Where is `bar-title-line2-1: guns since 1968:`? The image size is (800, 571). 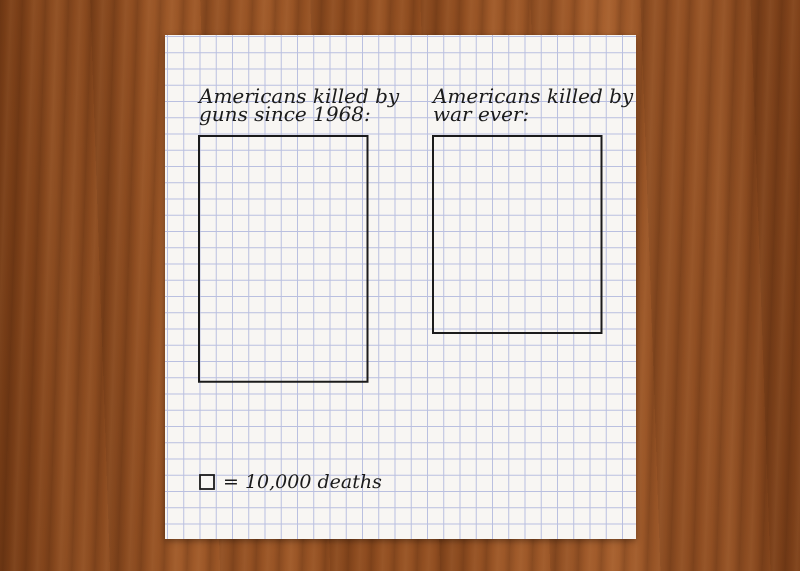 bar-title-line2-1: guns since 1968: is located at coordinates (285, 114).